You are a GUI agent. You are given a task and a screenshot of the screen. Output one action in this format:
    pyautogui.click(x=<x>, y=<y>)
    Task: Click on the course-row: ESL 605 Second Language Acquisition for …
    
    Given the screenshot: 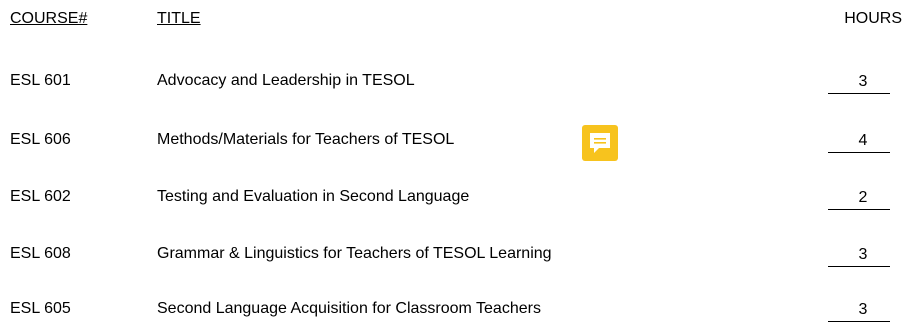 What is the action you would take?
    pyautogui.click(x=452, y=311)
    